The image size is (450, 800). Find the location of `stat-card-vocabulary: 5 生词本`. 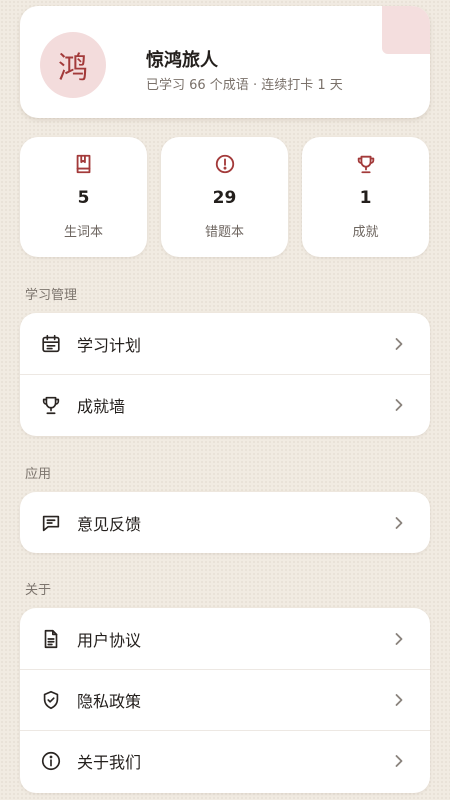

stat-card-vocabulary: 5 生词本 is located at coordinates (83, 197).